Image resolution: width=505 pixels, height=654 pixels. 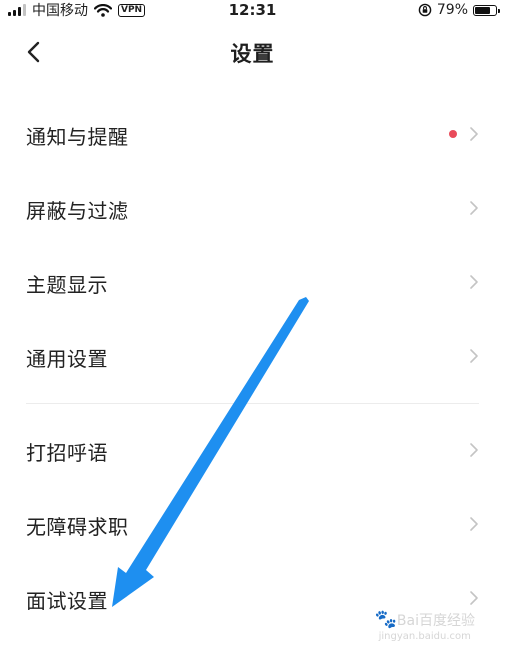 I want to click on settings-row: 打招呼语, so click(x=252, y=450).